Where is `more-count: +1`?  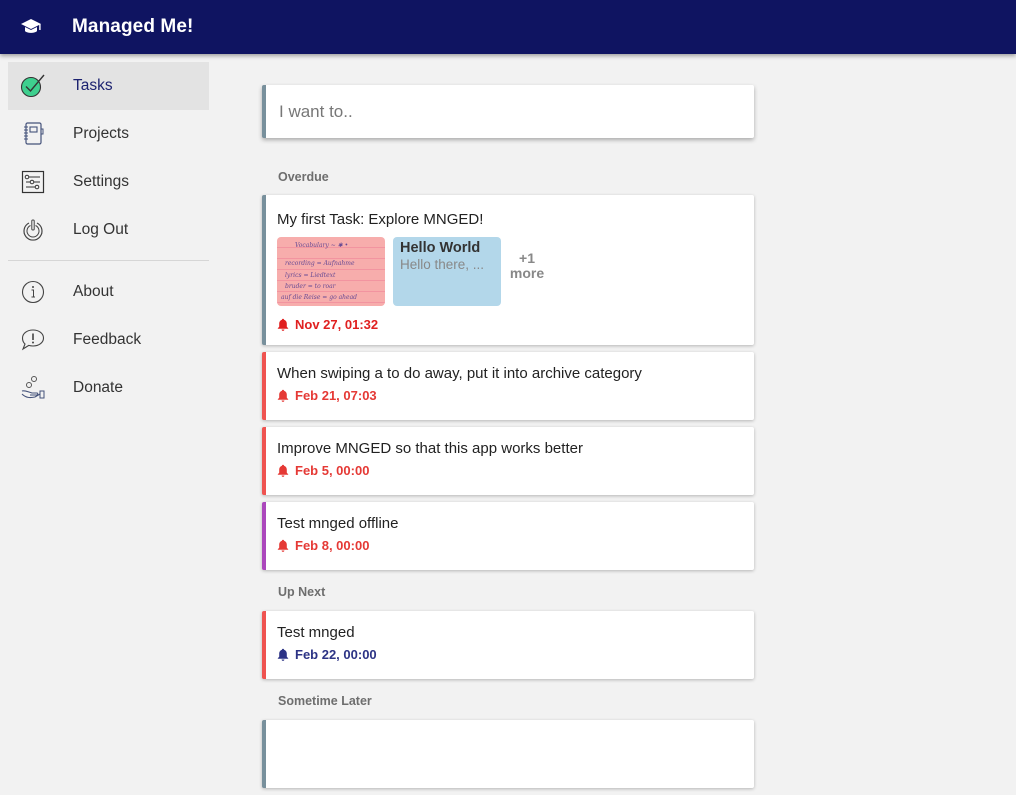
more-count: +1 is located at coordinates (527, 258).